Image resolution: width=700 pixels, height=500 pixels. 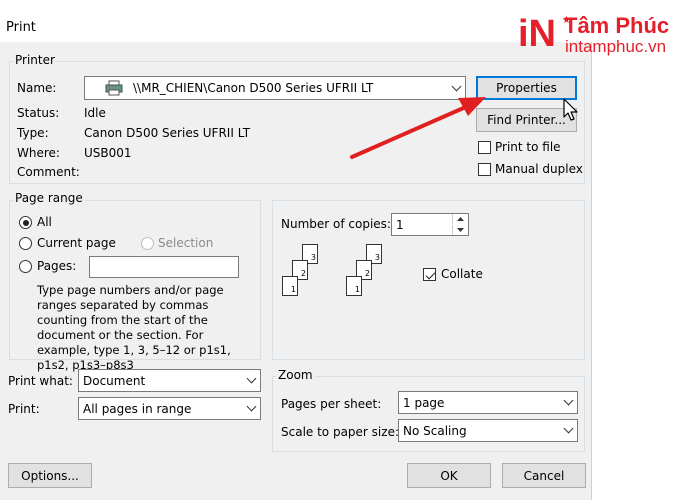 I want to click on mouse-cursor-icon, so click(x=570, y=109).